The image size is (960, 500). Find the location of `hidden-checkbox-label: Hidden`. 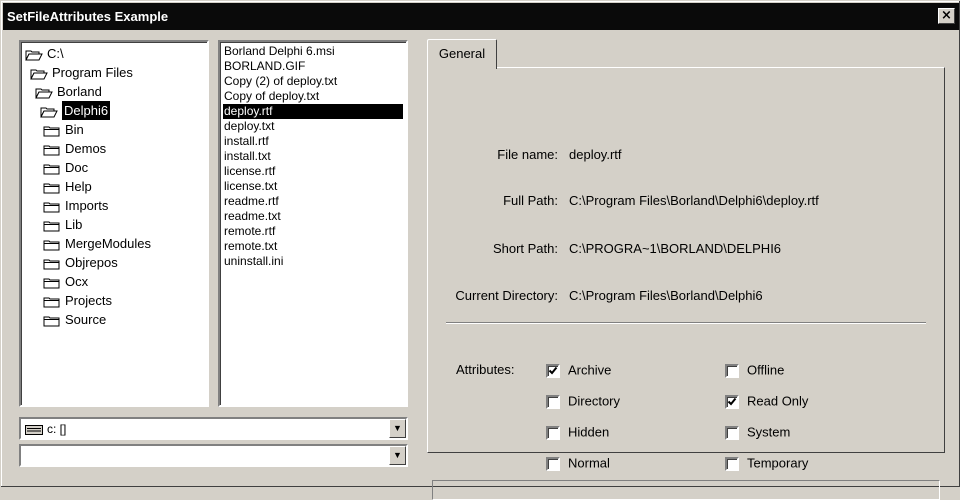

hidden-checkbox-label: Hidden is located at coordinates (589, 432).